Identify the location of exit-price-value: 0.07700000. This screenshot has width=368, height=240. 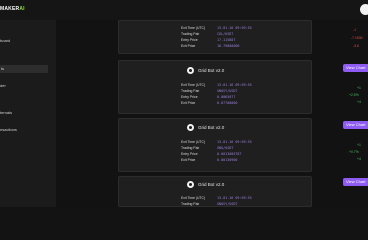
(227, 103).